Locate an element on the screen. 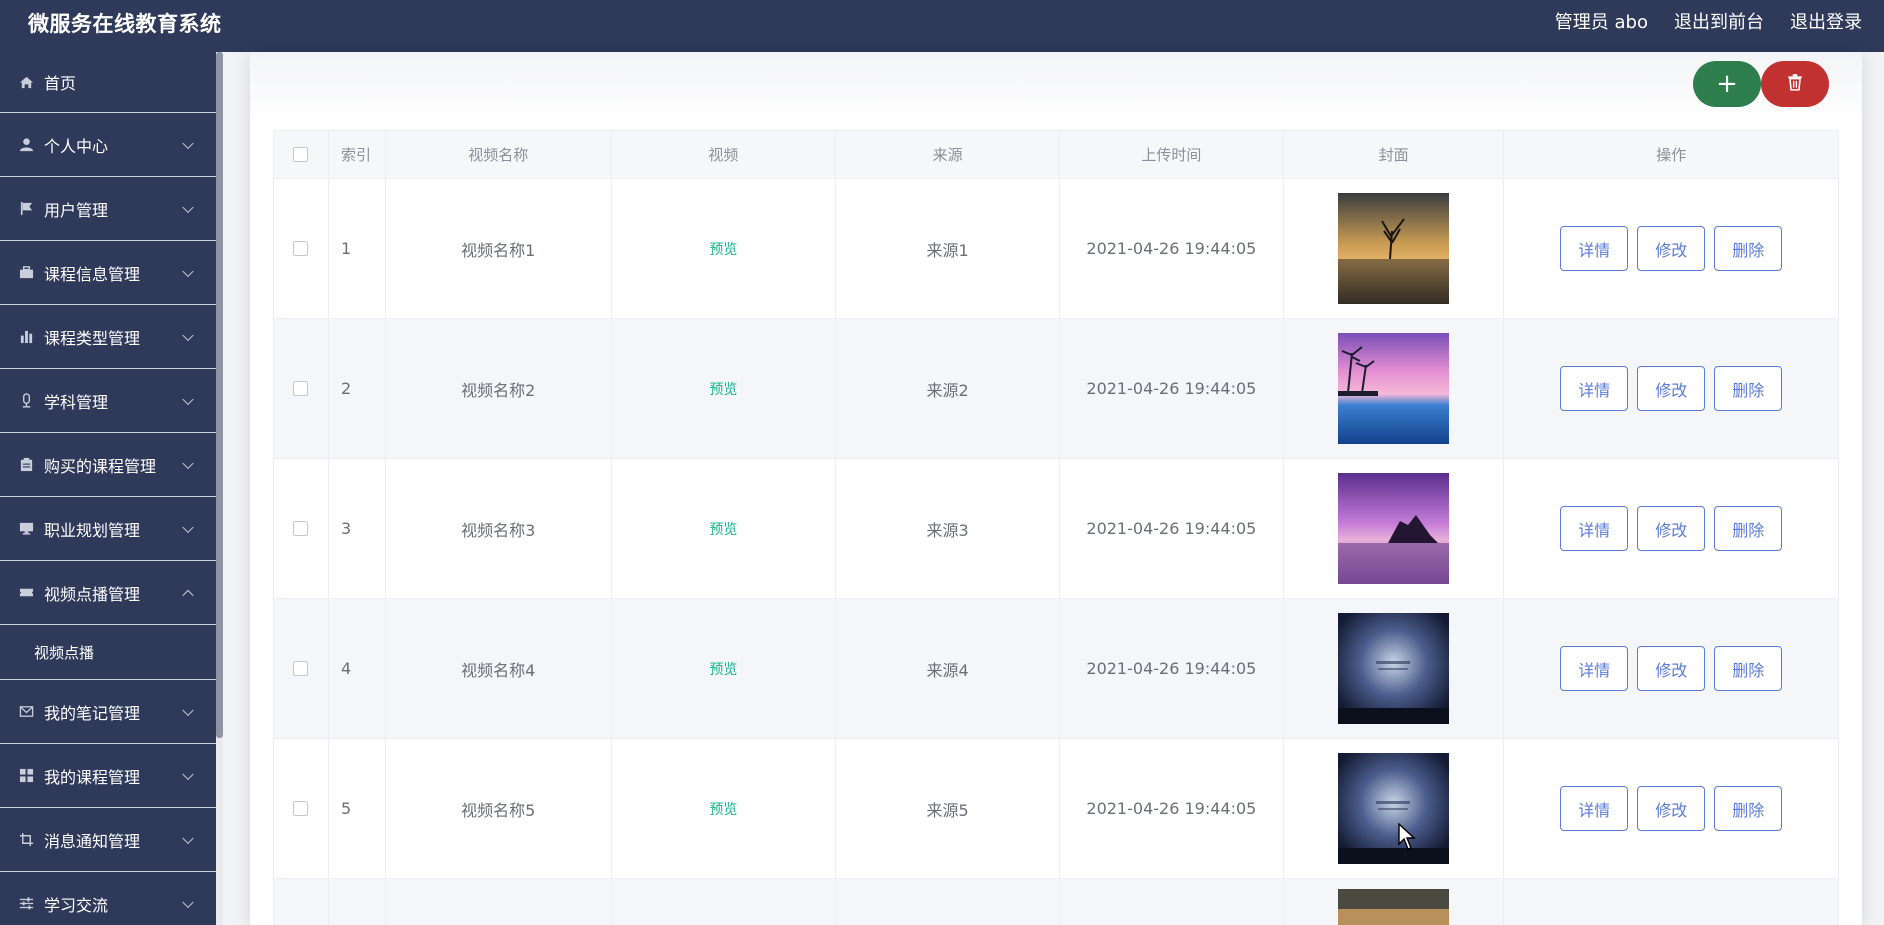 The height and width of the screenshot is (925, 1884). select-all-checkbox is located at coordinates (301, 154).